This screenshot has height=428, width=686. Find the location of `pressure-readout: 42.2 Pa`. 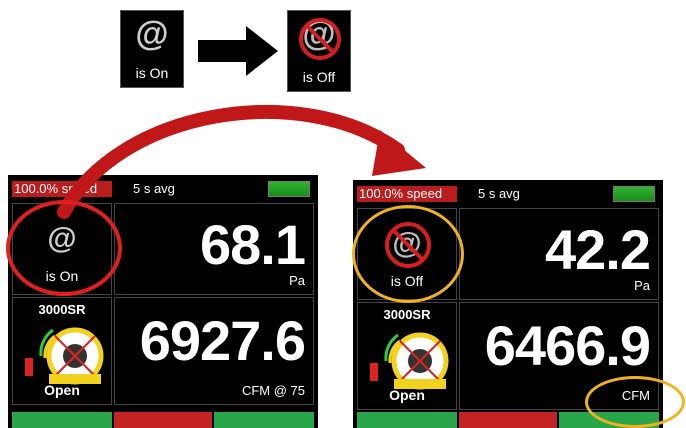

pressure-readout: 42.2 Pa is located at coordinates (559, 254).